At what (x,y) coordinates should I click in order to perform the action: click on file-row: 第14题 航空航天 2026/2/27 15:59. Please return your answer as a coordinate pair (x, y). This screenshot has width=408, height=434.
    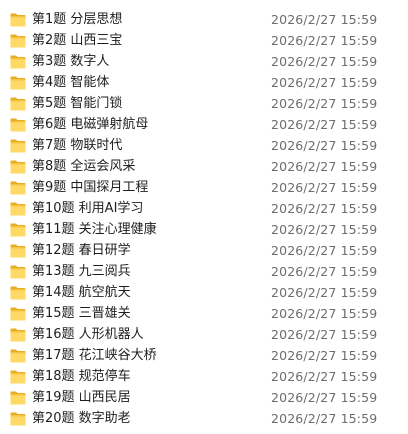
    Looking at the image, I should click on (204, 292).